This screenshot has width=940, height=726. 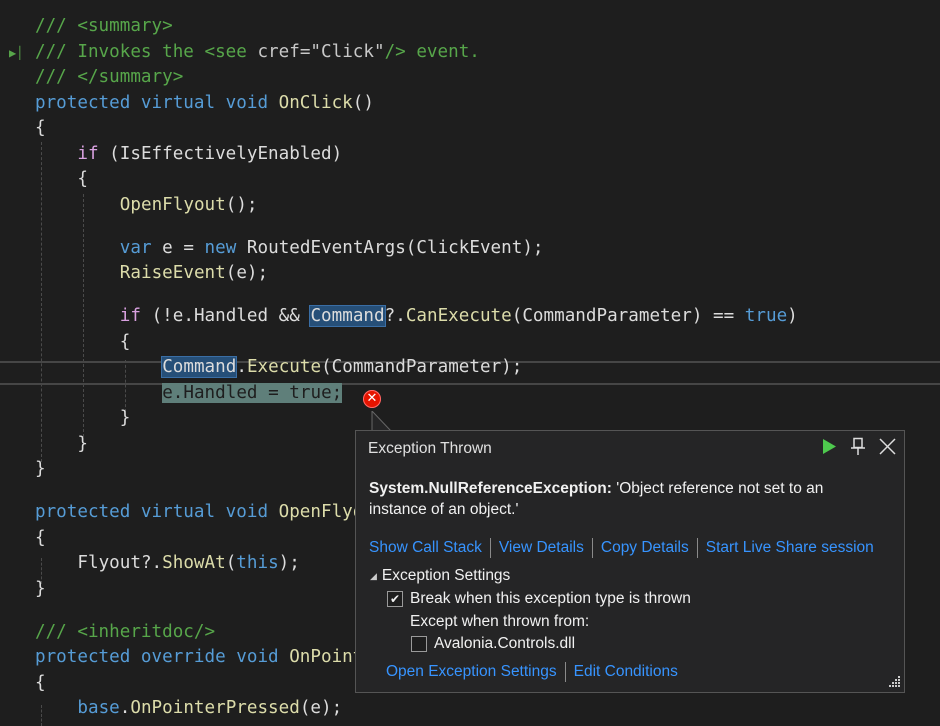 What do you see at coordinates (425, 548) in the screenshot?
I see `show-call-stack-link: Show Call Stack` at bounding box center [425, 548].